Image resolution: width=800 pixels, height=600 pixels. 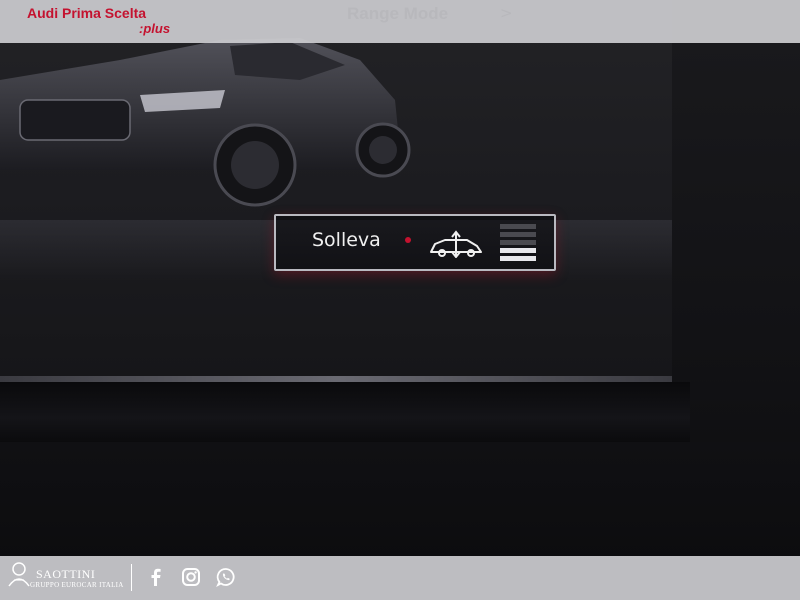 What do you see at coordinates (400, 578) in the screenshot?
I see `footer-banner: SAOTTINI GRUPPO EUROCAR ITALIA` at bounding box center [400, 578].